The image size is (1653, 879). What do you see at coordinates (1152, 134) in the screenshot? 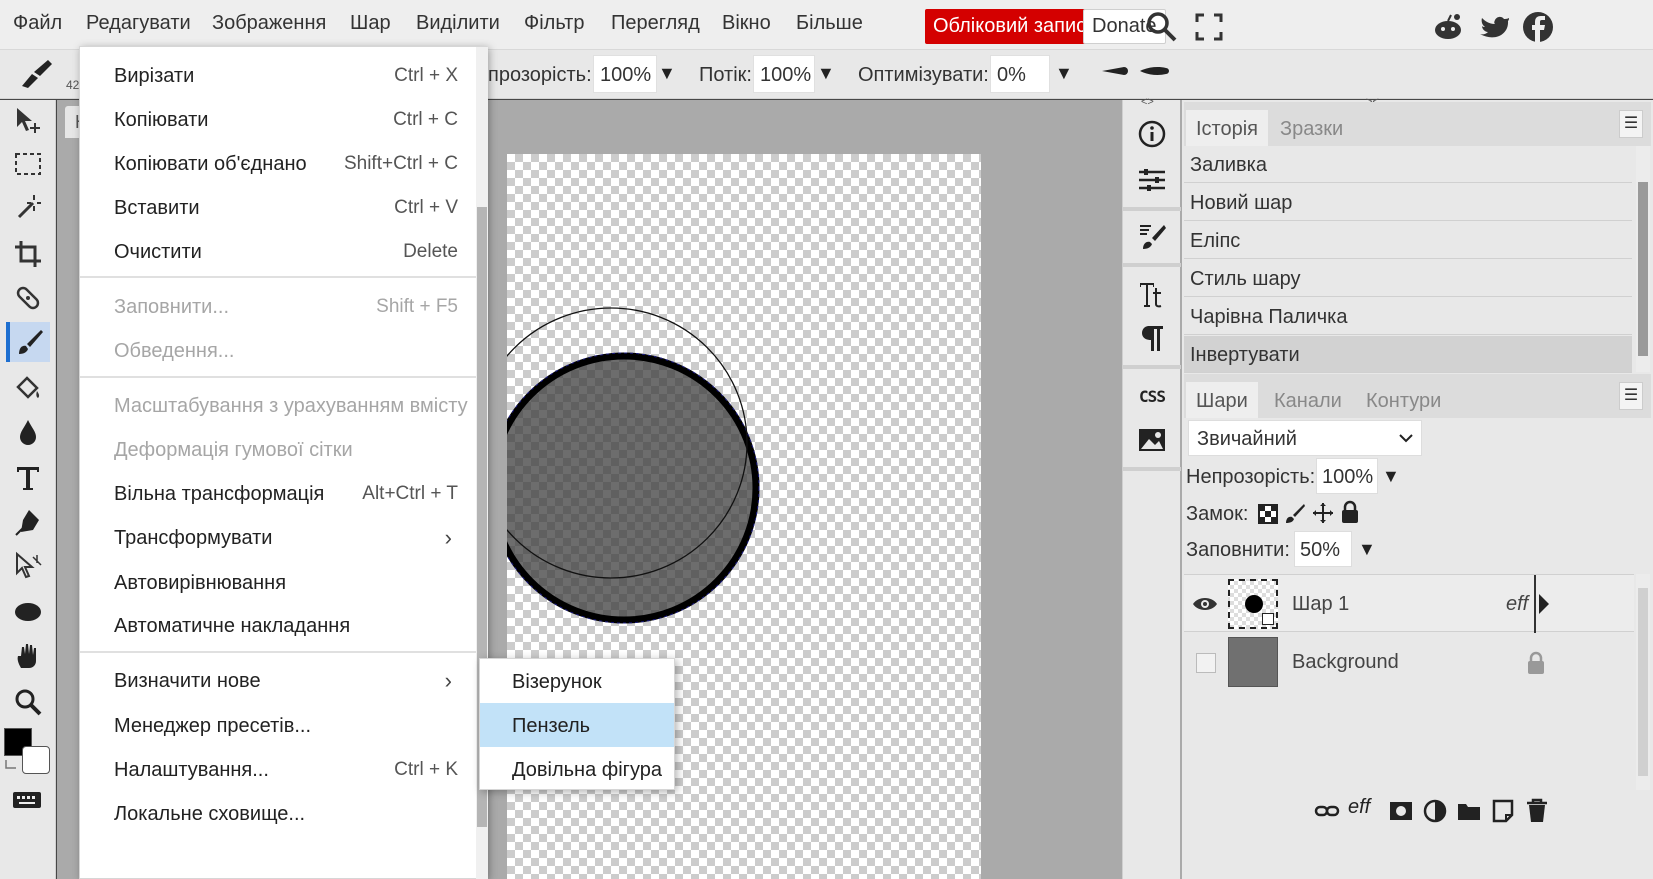
I see `info-panel-button` at bounding box center [1152, 134].